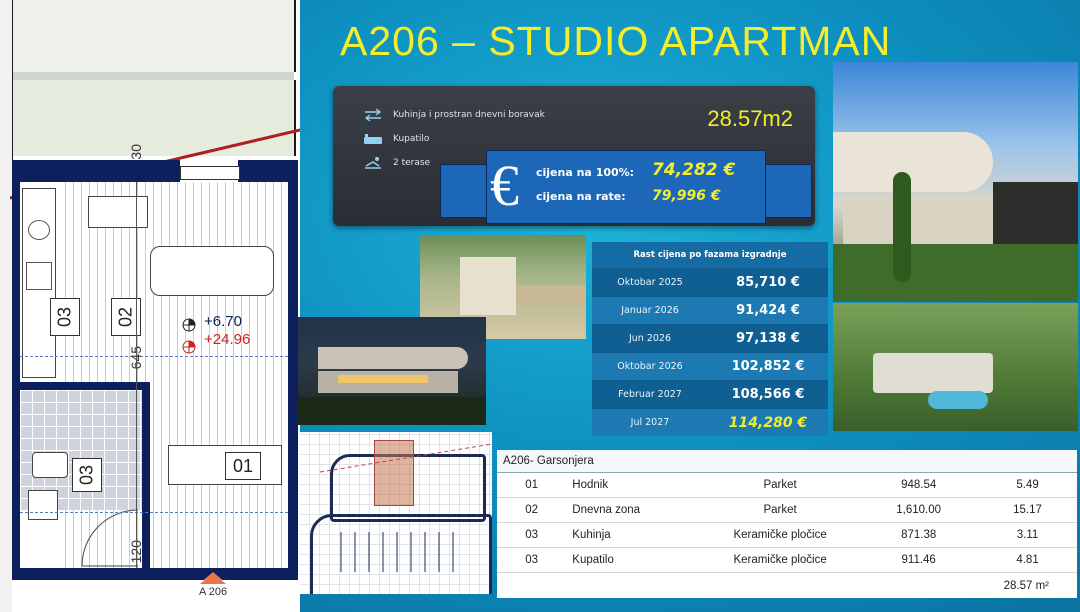  What do you see at coordinates (616, 41) in the screenshot?
I see `page-title: A206 – STUDIO APARTMAN` at bounding box center [616, 41].